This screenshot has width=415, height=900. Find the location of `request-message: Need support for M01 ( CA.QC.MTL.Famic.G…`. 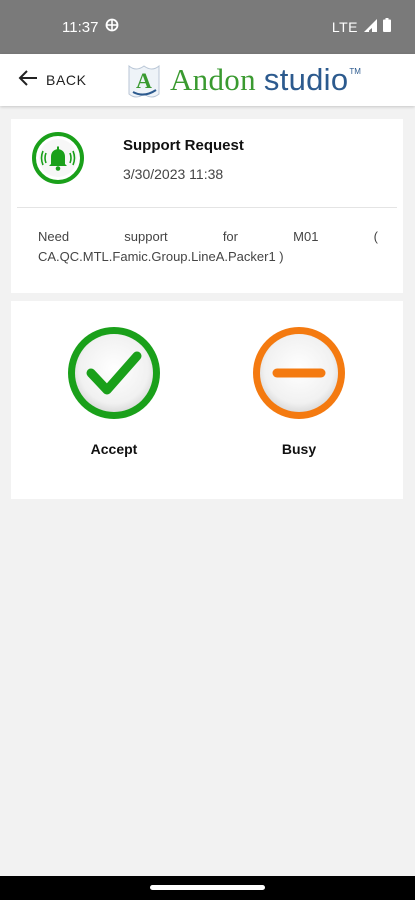

request-message: Need support for M01 ( CA.QC.MTL.Famic.G… is located at coordinates (208, 246).